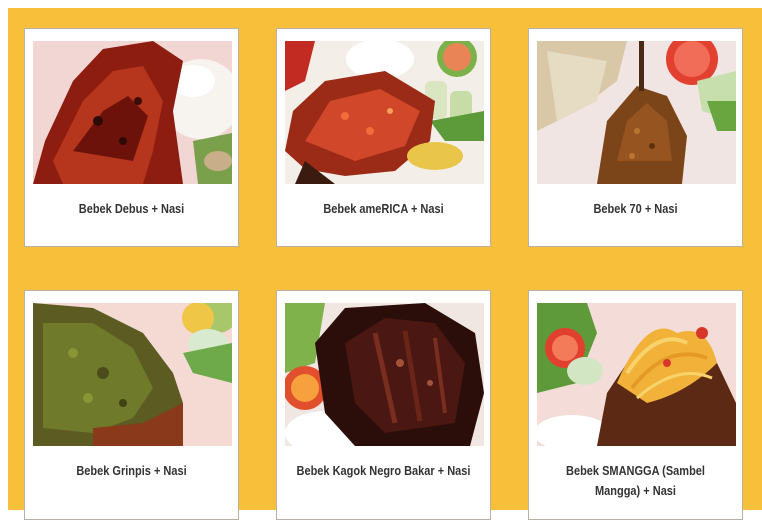 The height and width of the screenshot is (520, 762). What do you see at coordinates (636, 374) in the screenshot?
I see `duck-mango-sambal-icon` at bounding box center [636, 374].